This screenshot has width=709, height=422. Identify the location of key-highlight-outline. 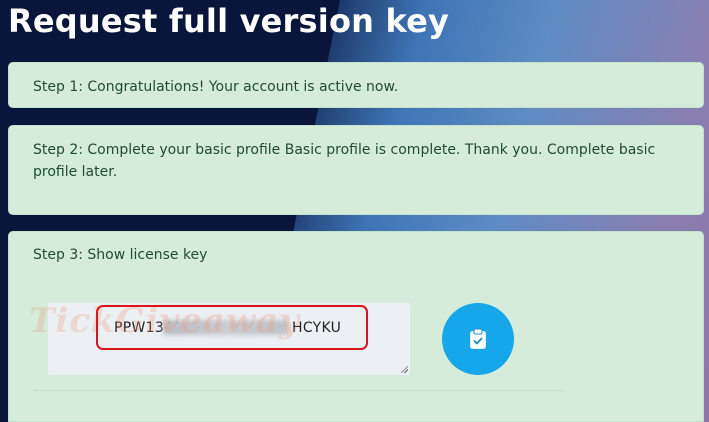
(232, 327).